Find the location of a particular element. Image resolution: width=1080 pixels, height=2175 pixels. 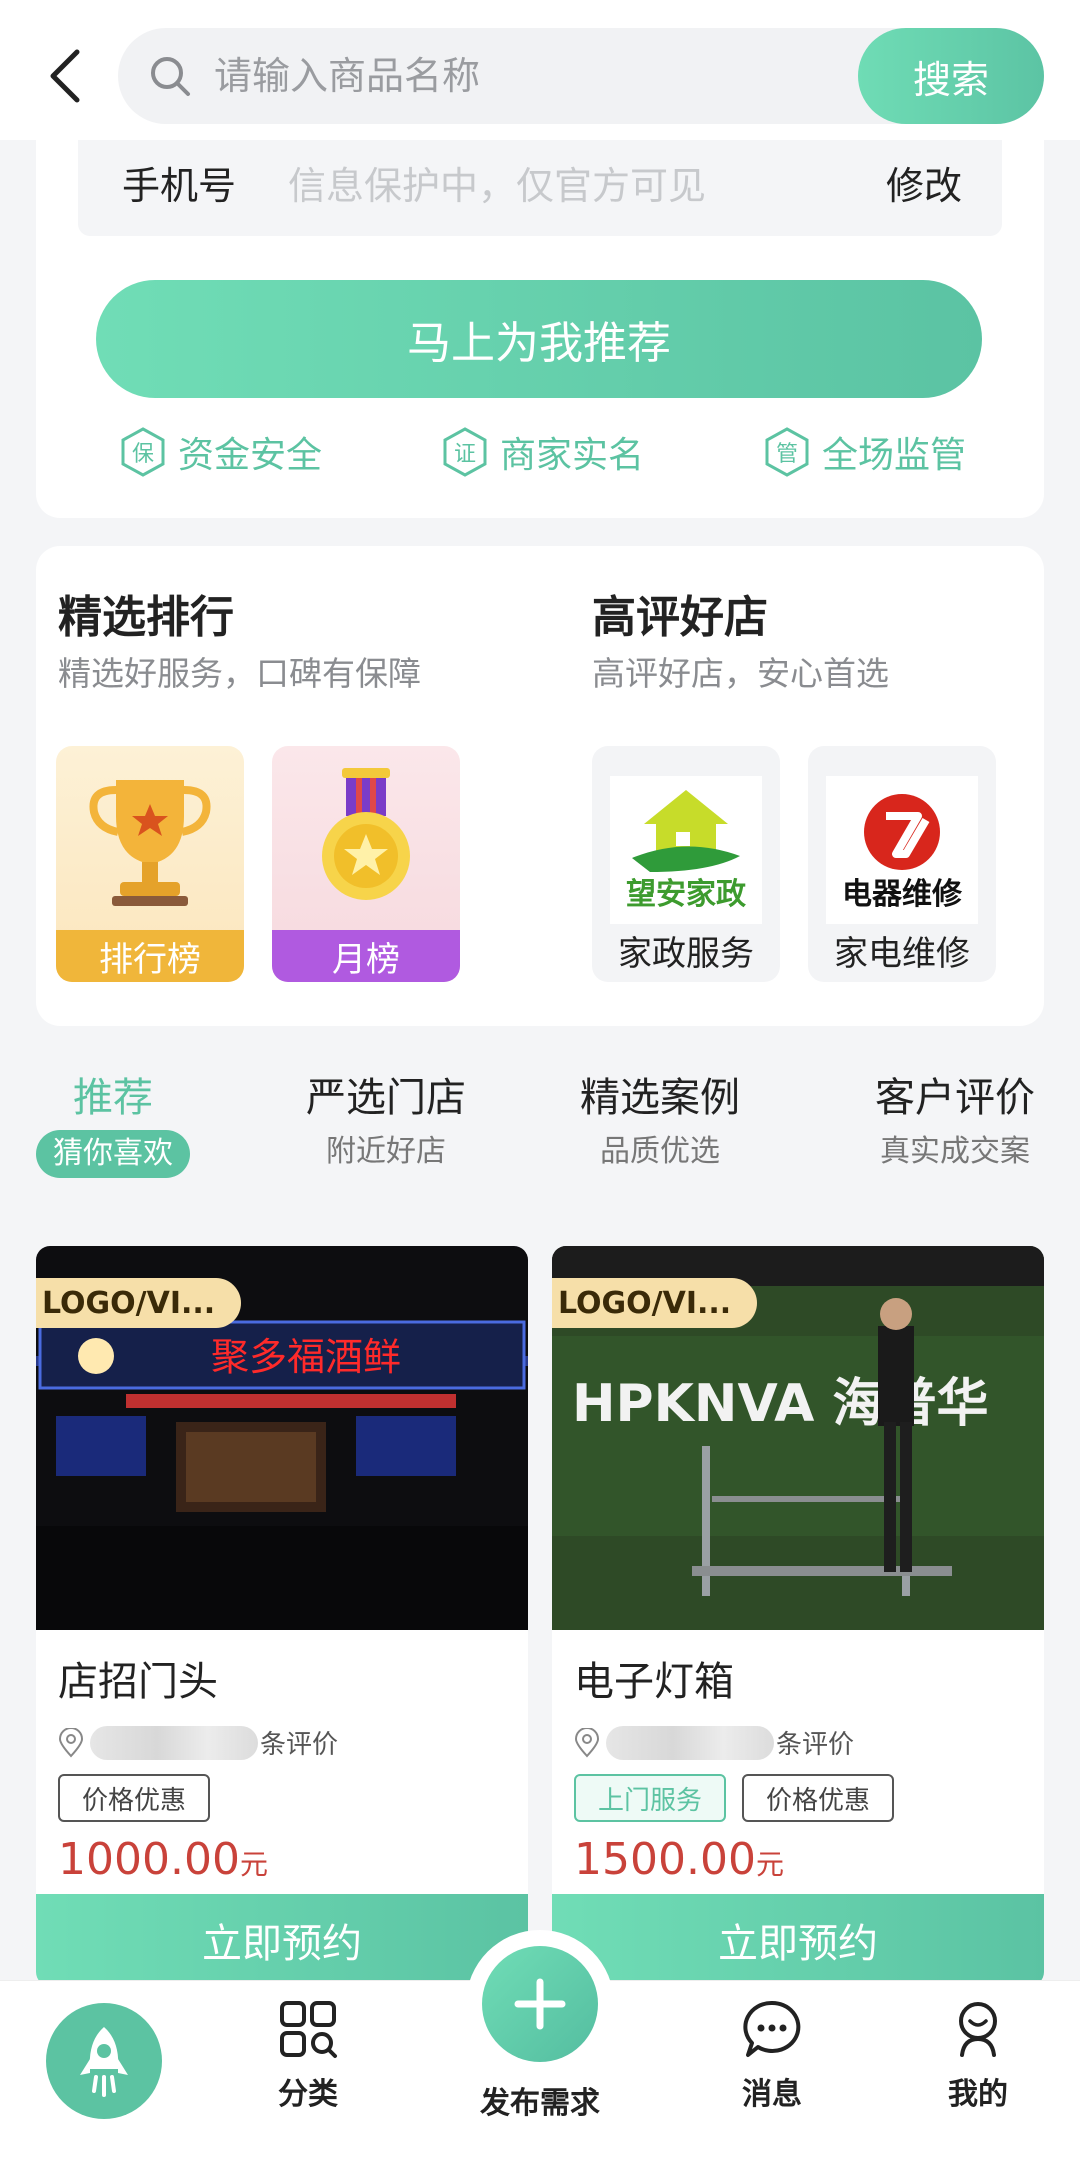

price-value: 1500.00 is located at coordinates (665, 1859).